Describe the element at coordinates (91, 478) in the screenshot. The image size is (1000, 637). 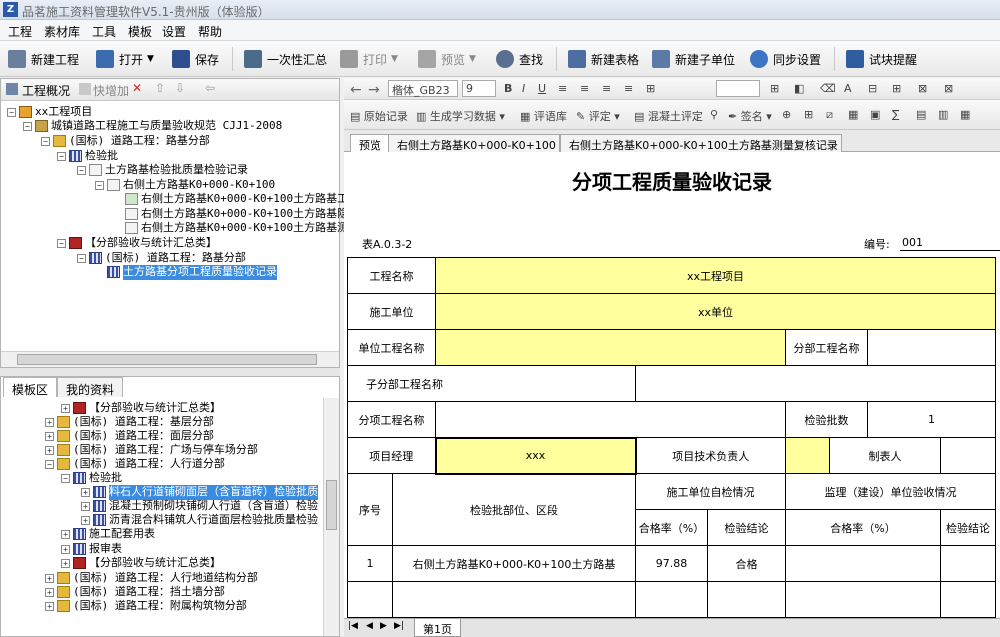
I see `template-node: − 检验批` at that location.